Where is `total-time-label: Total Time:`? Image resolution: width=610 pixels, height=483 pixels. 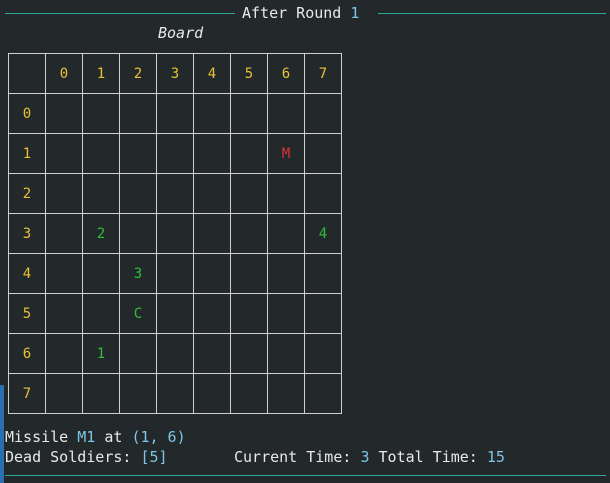 total-time-label: Total Time: is located at coordinates (428, 457).